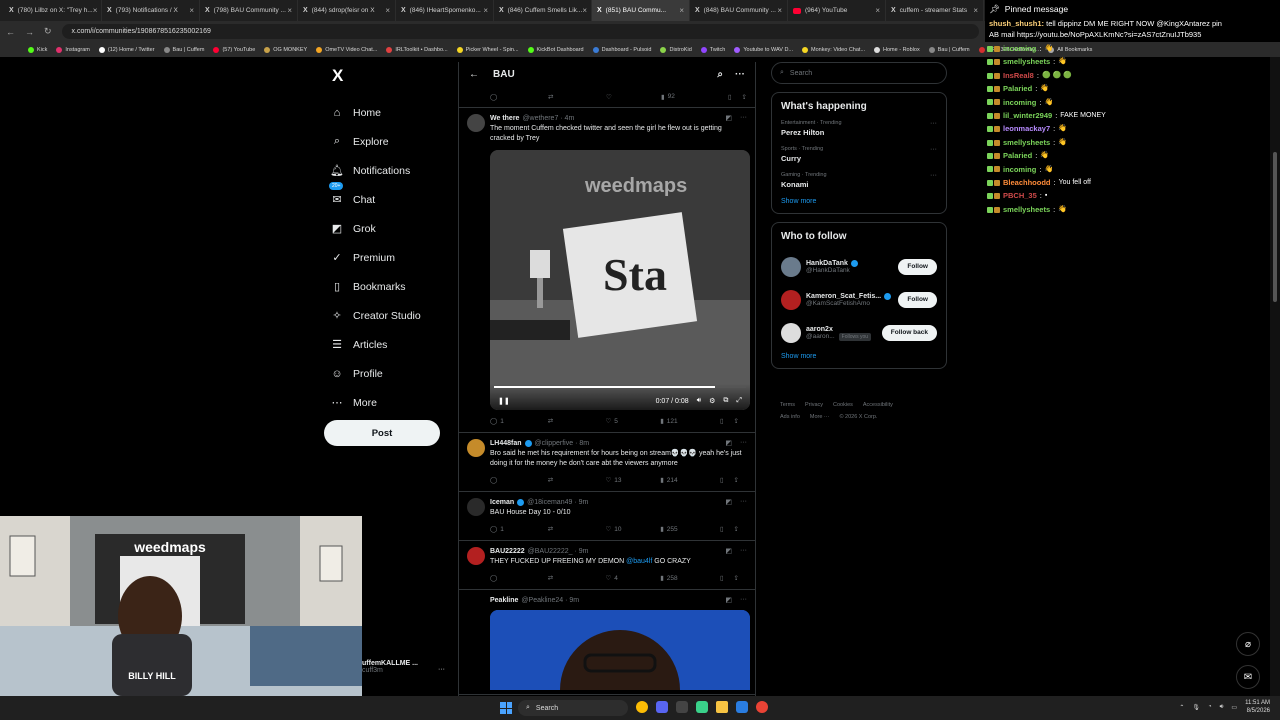  What do you see at coordinates (859, 128) in the screenshot?
I see `trend-item: Entertainment · Trending Perez Hilton ···` at bounding box center [859, 128].